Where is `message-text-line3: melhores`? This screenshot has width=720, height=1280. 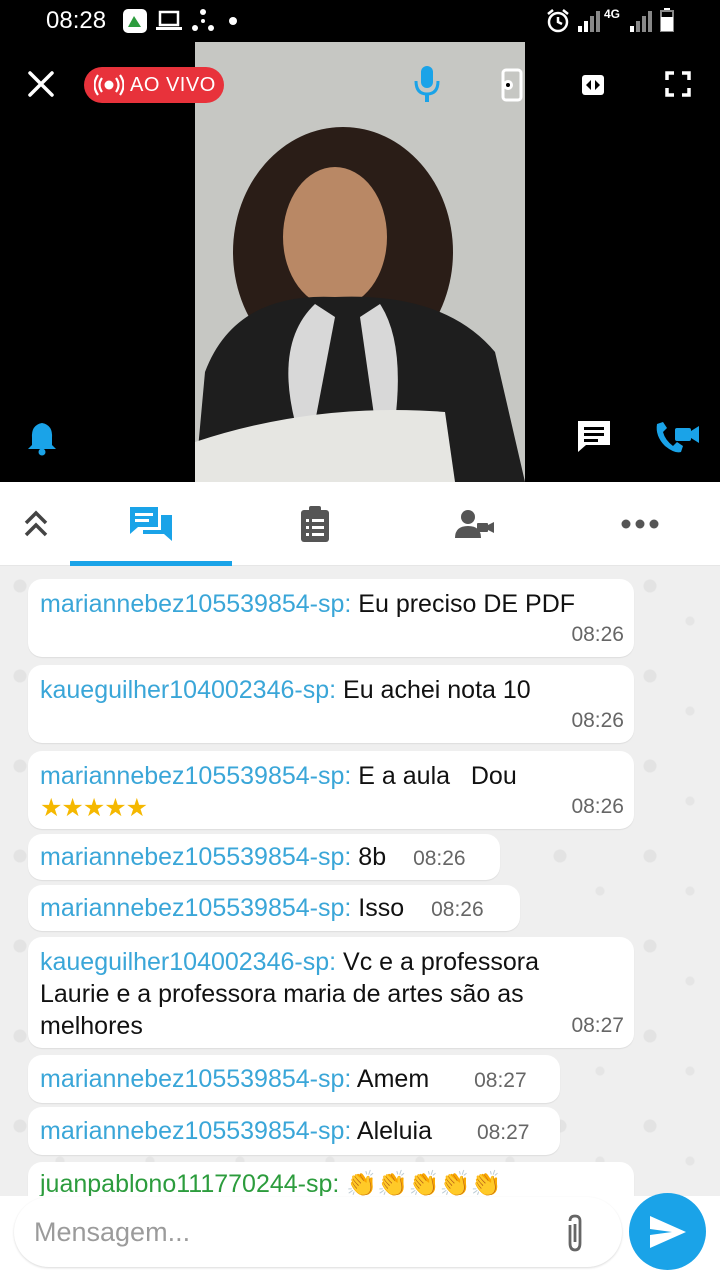
message-text-line3: melhores is located at coordinates (91, 1026).